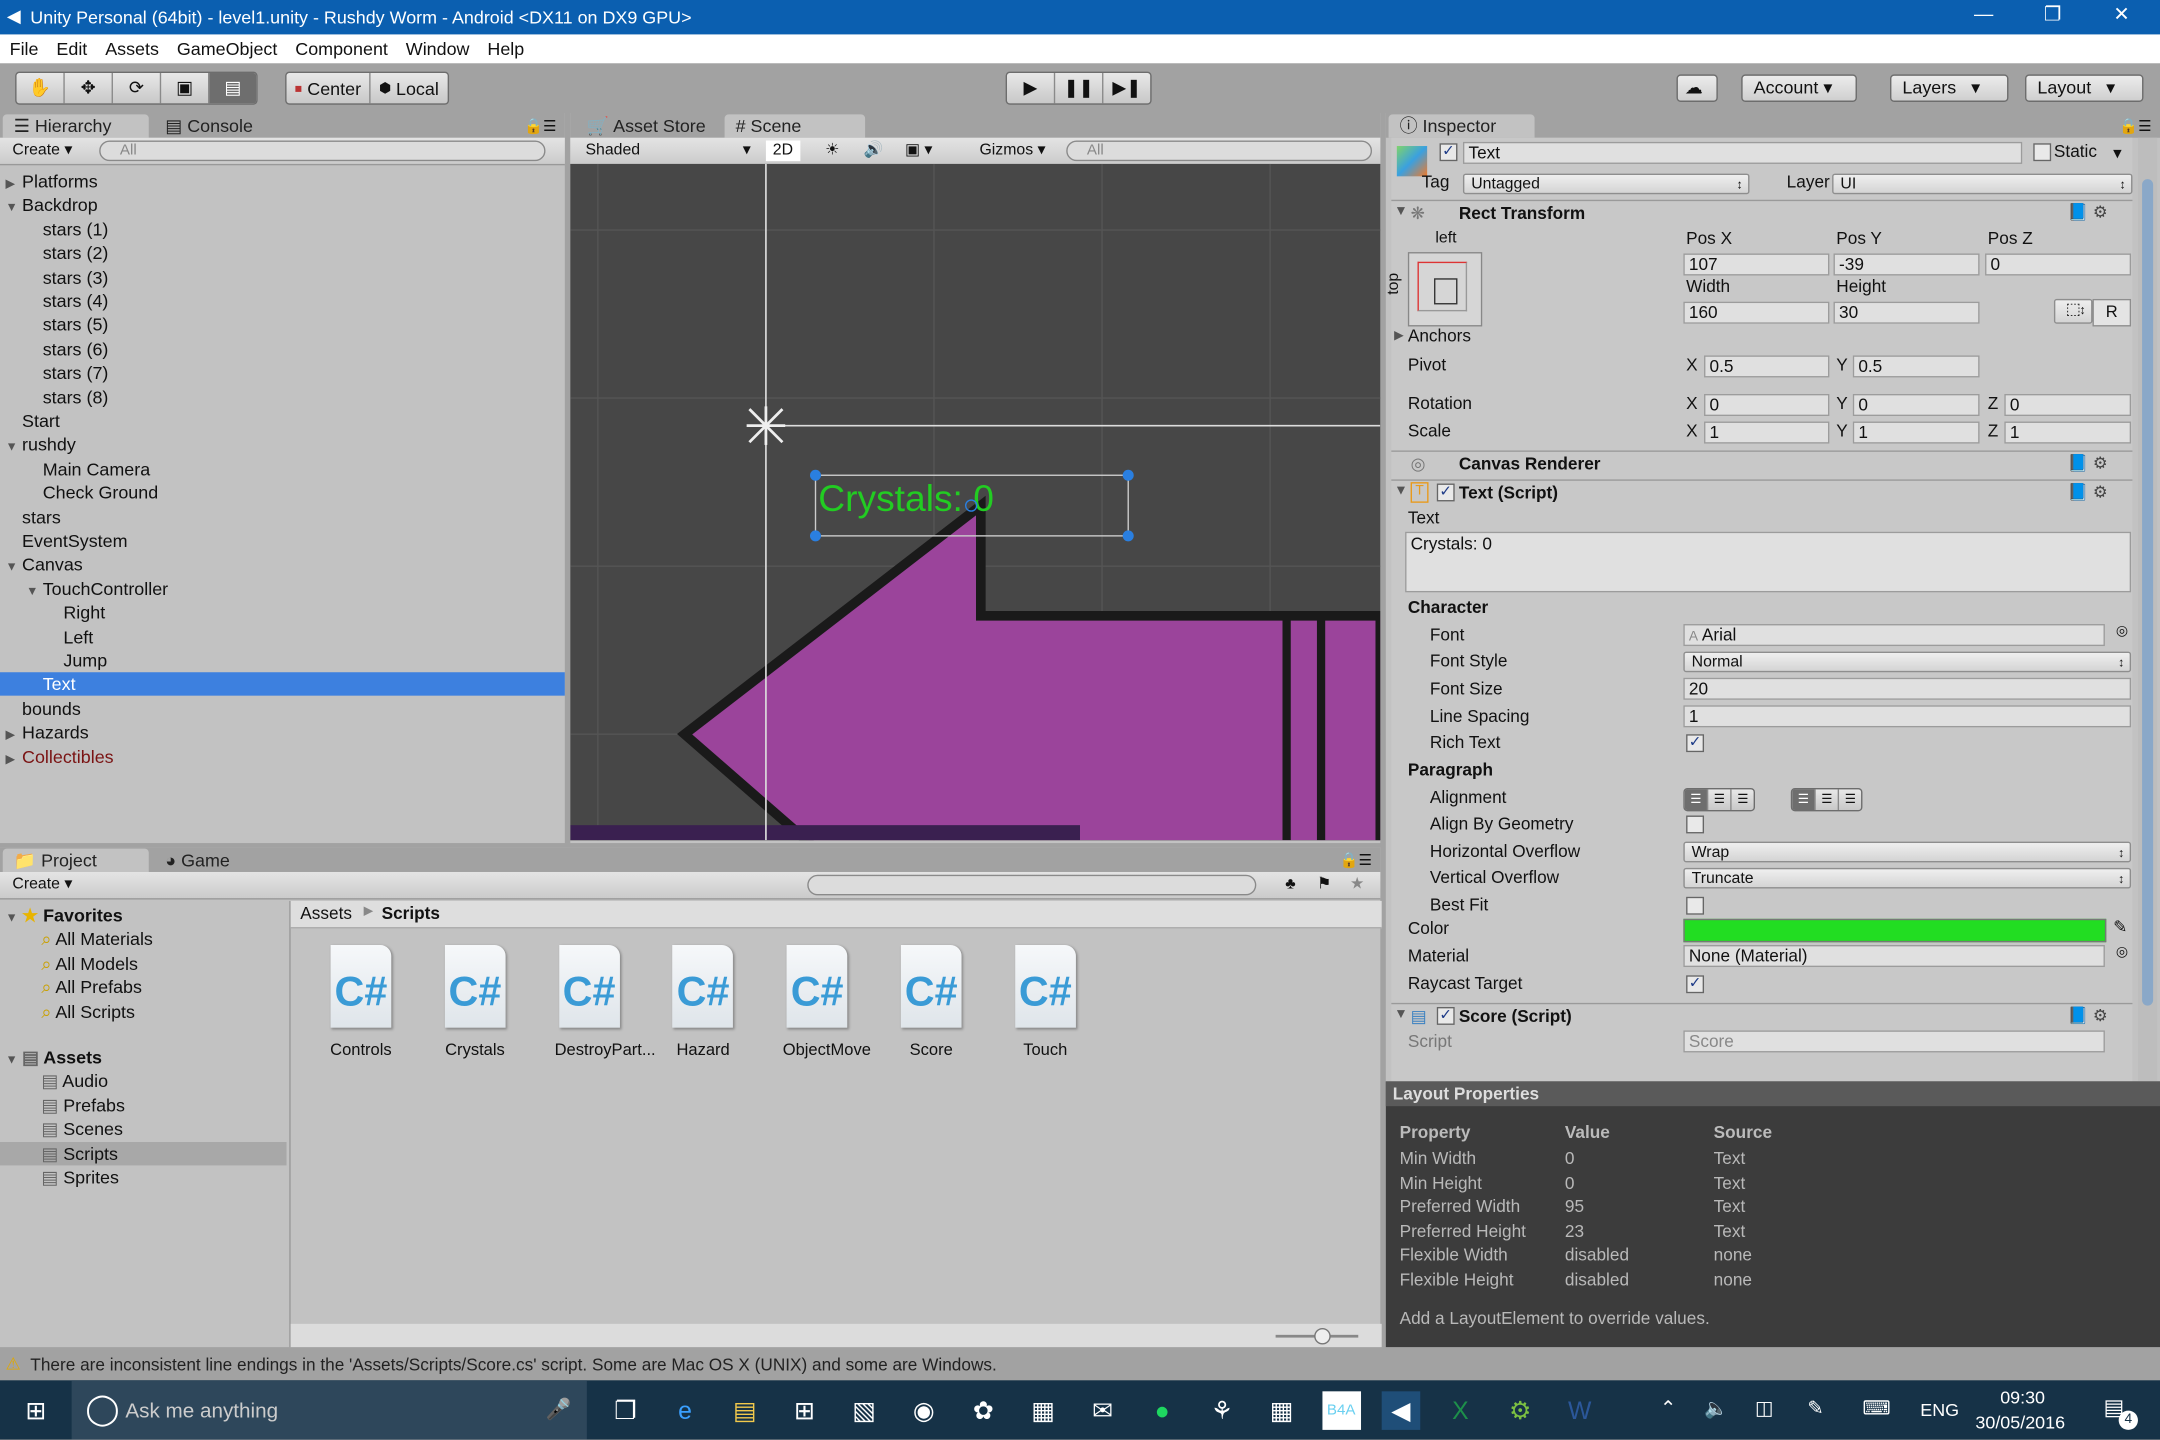  What do you see at coordinates (1815, 1408) in the screenshot?
I see `pen-icon: ✎` at bounding box center [1815, 1408].